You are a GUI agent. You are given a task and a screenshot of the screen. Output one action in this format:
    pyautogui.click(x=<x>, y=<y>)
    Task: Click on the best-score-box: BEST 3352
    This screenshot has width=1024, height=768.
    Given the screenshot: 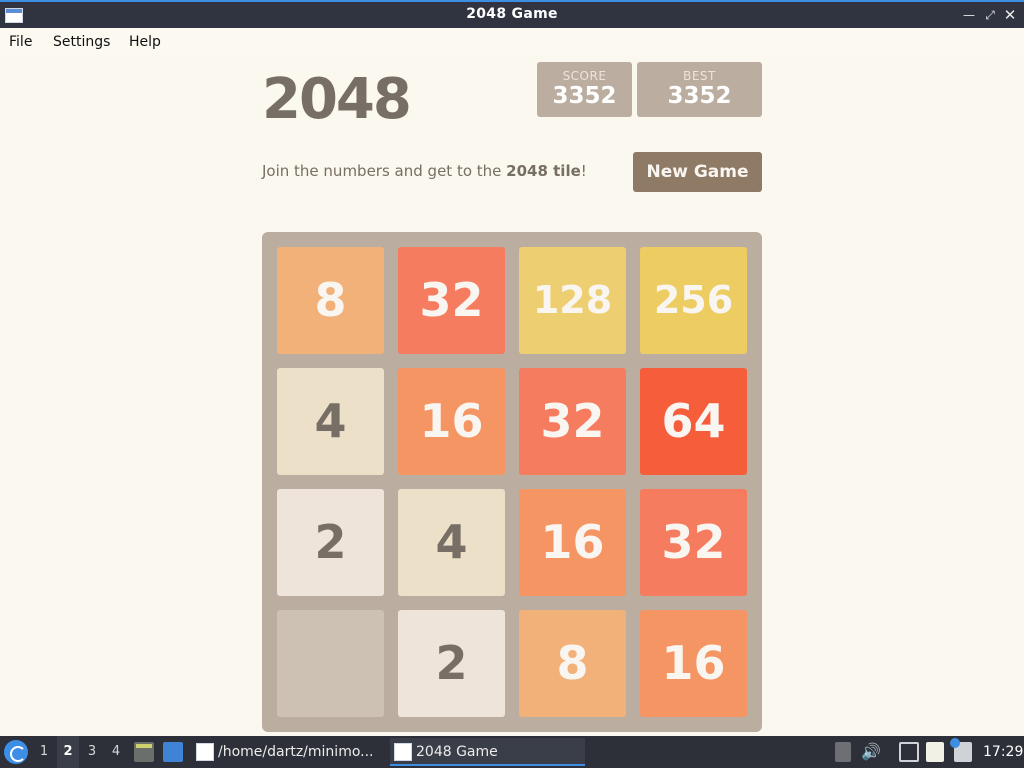 What is the action you would take?
    pyautogui.click(x=699, y=89)
    